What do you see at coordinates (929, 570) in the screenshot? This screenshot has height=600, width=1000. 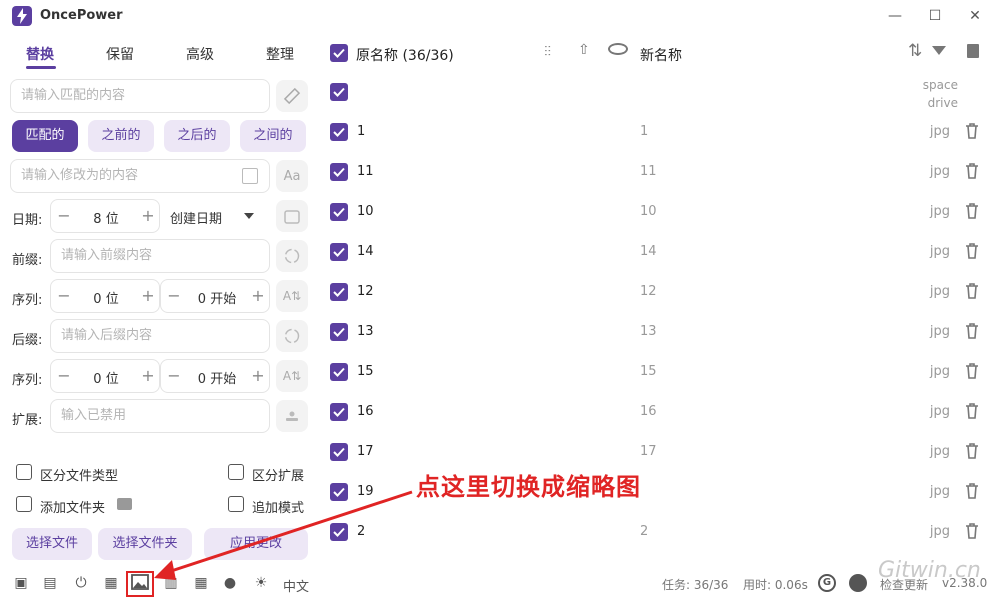 I see `watermark: Gitwin.cn` at bounding box center [929, 570].